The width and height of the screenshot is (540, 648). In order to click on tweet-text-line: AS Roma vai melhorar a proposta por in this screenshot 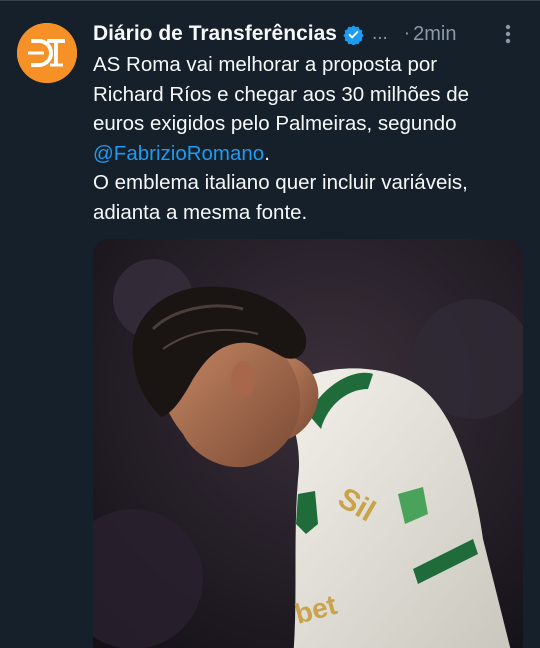, I will do `click(265, 64)`.